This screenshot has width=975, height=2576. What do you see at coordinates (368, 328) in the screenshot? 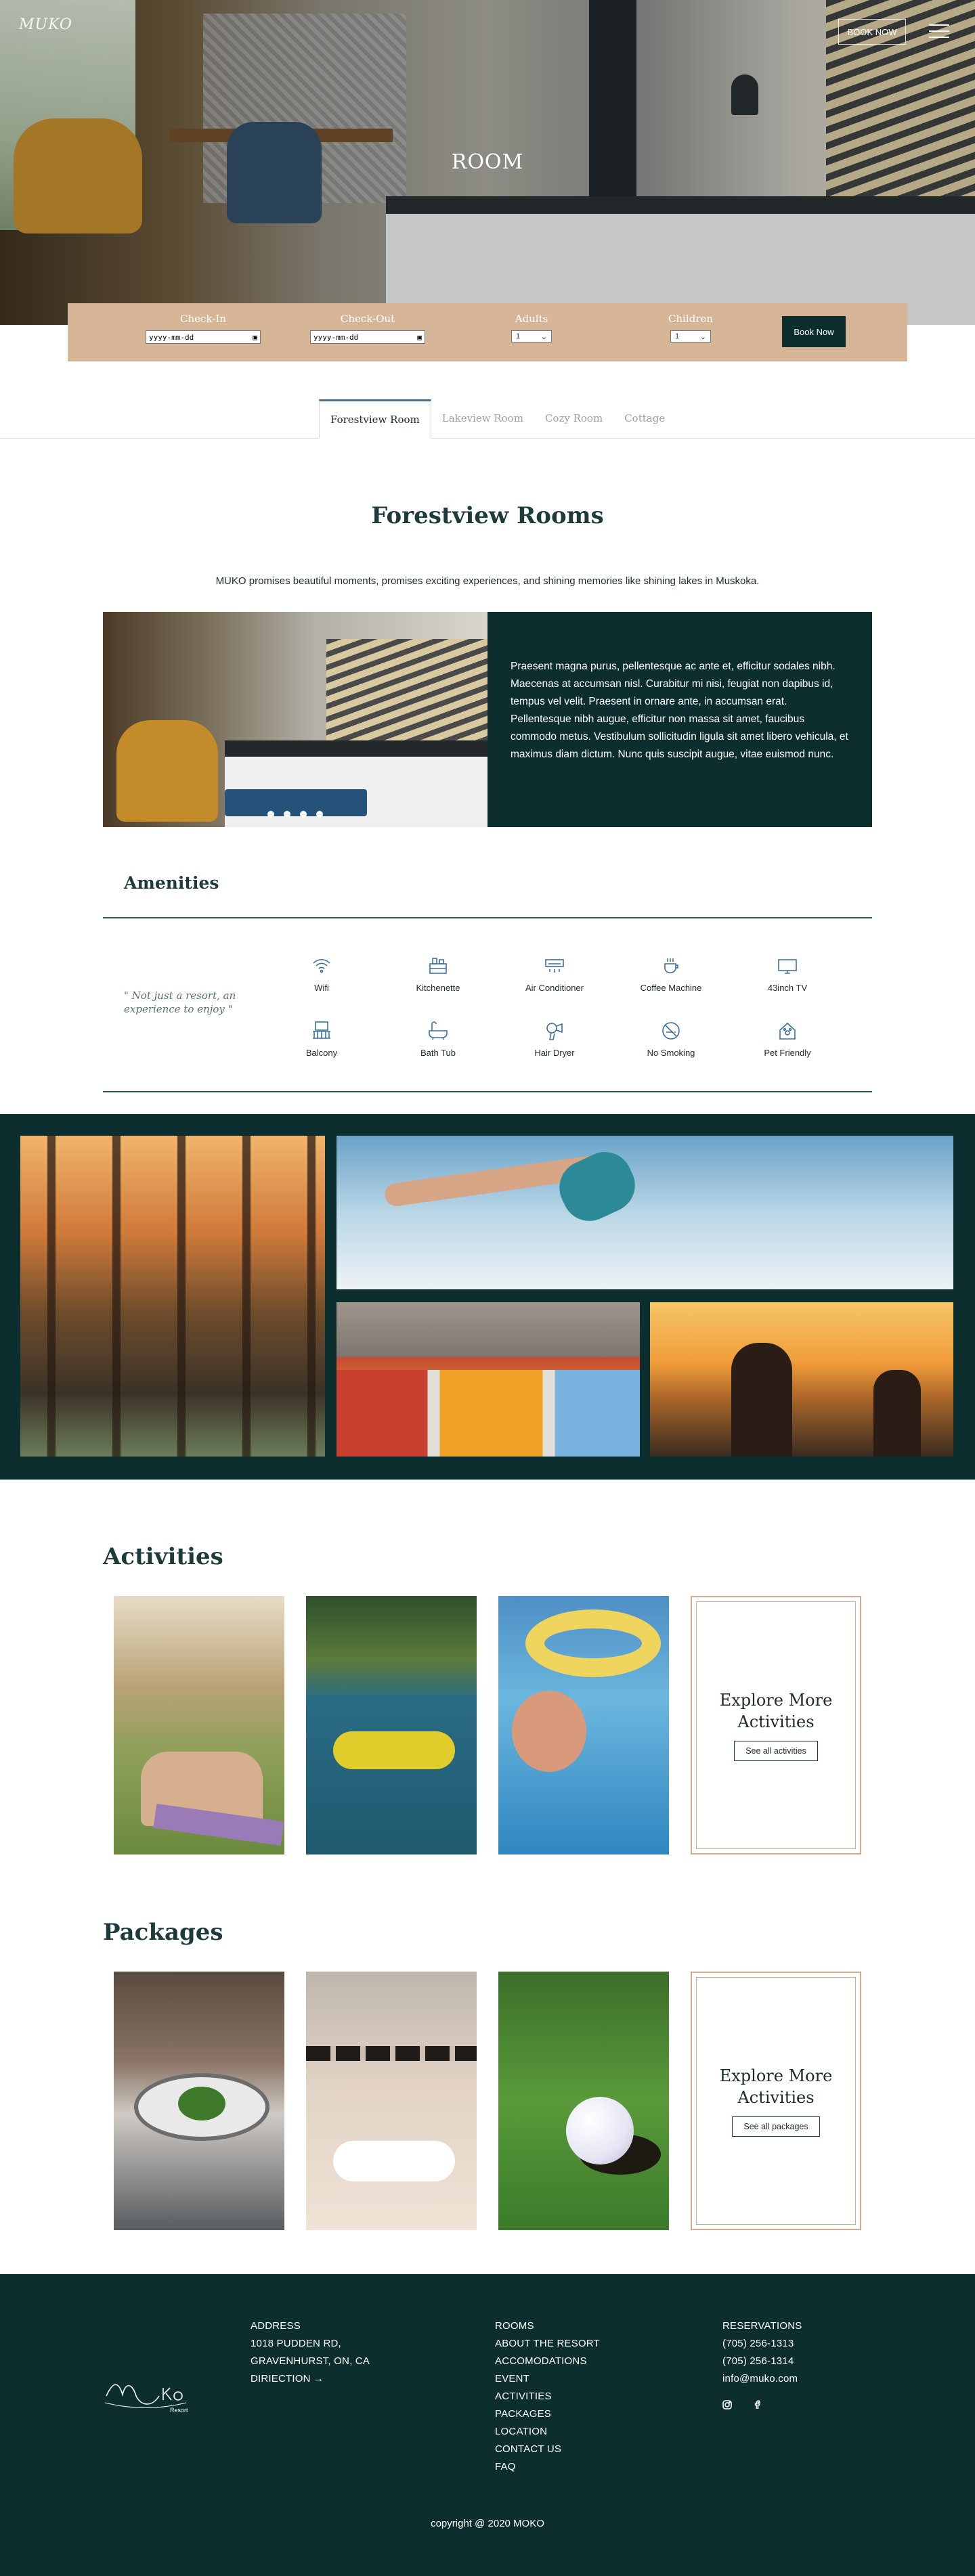
I see `checkout-field: Check-Out yyyy-mm-dd ▣` at bounding box center [368, 328].